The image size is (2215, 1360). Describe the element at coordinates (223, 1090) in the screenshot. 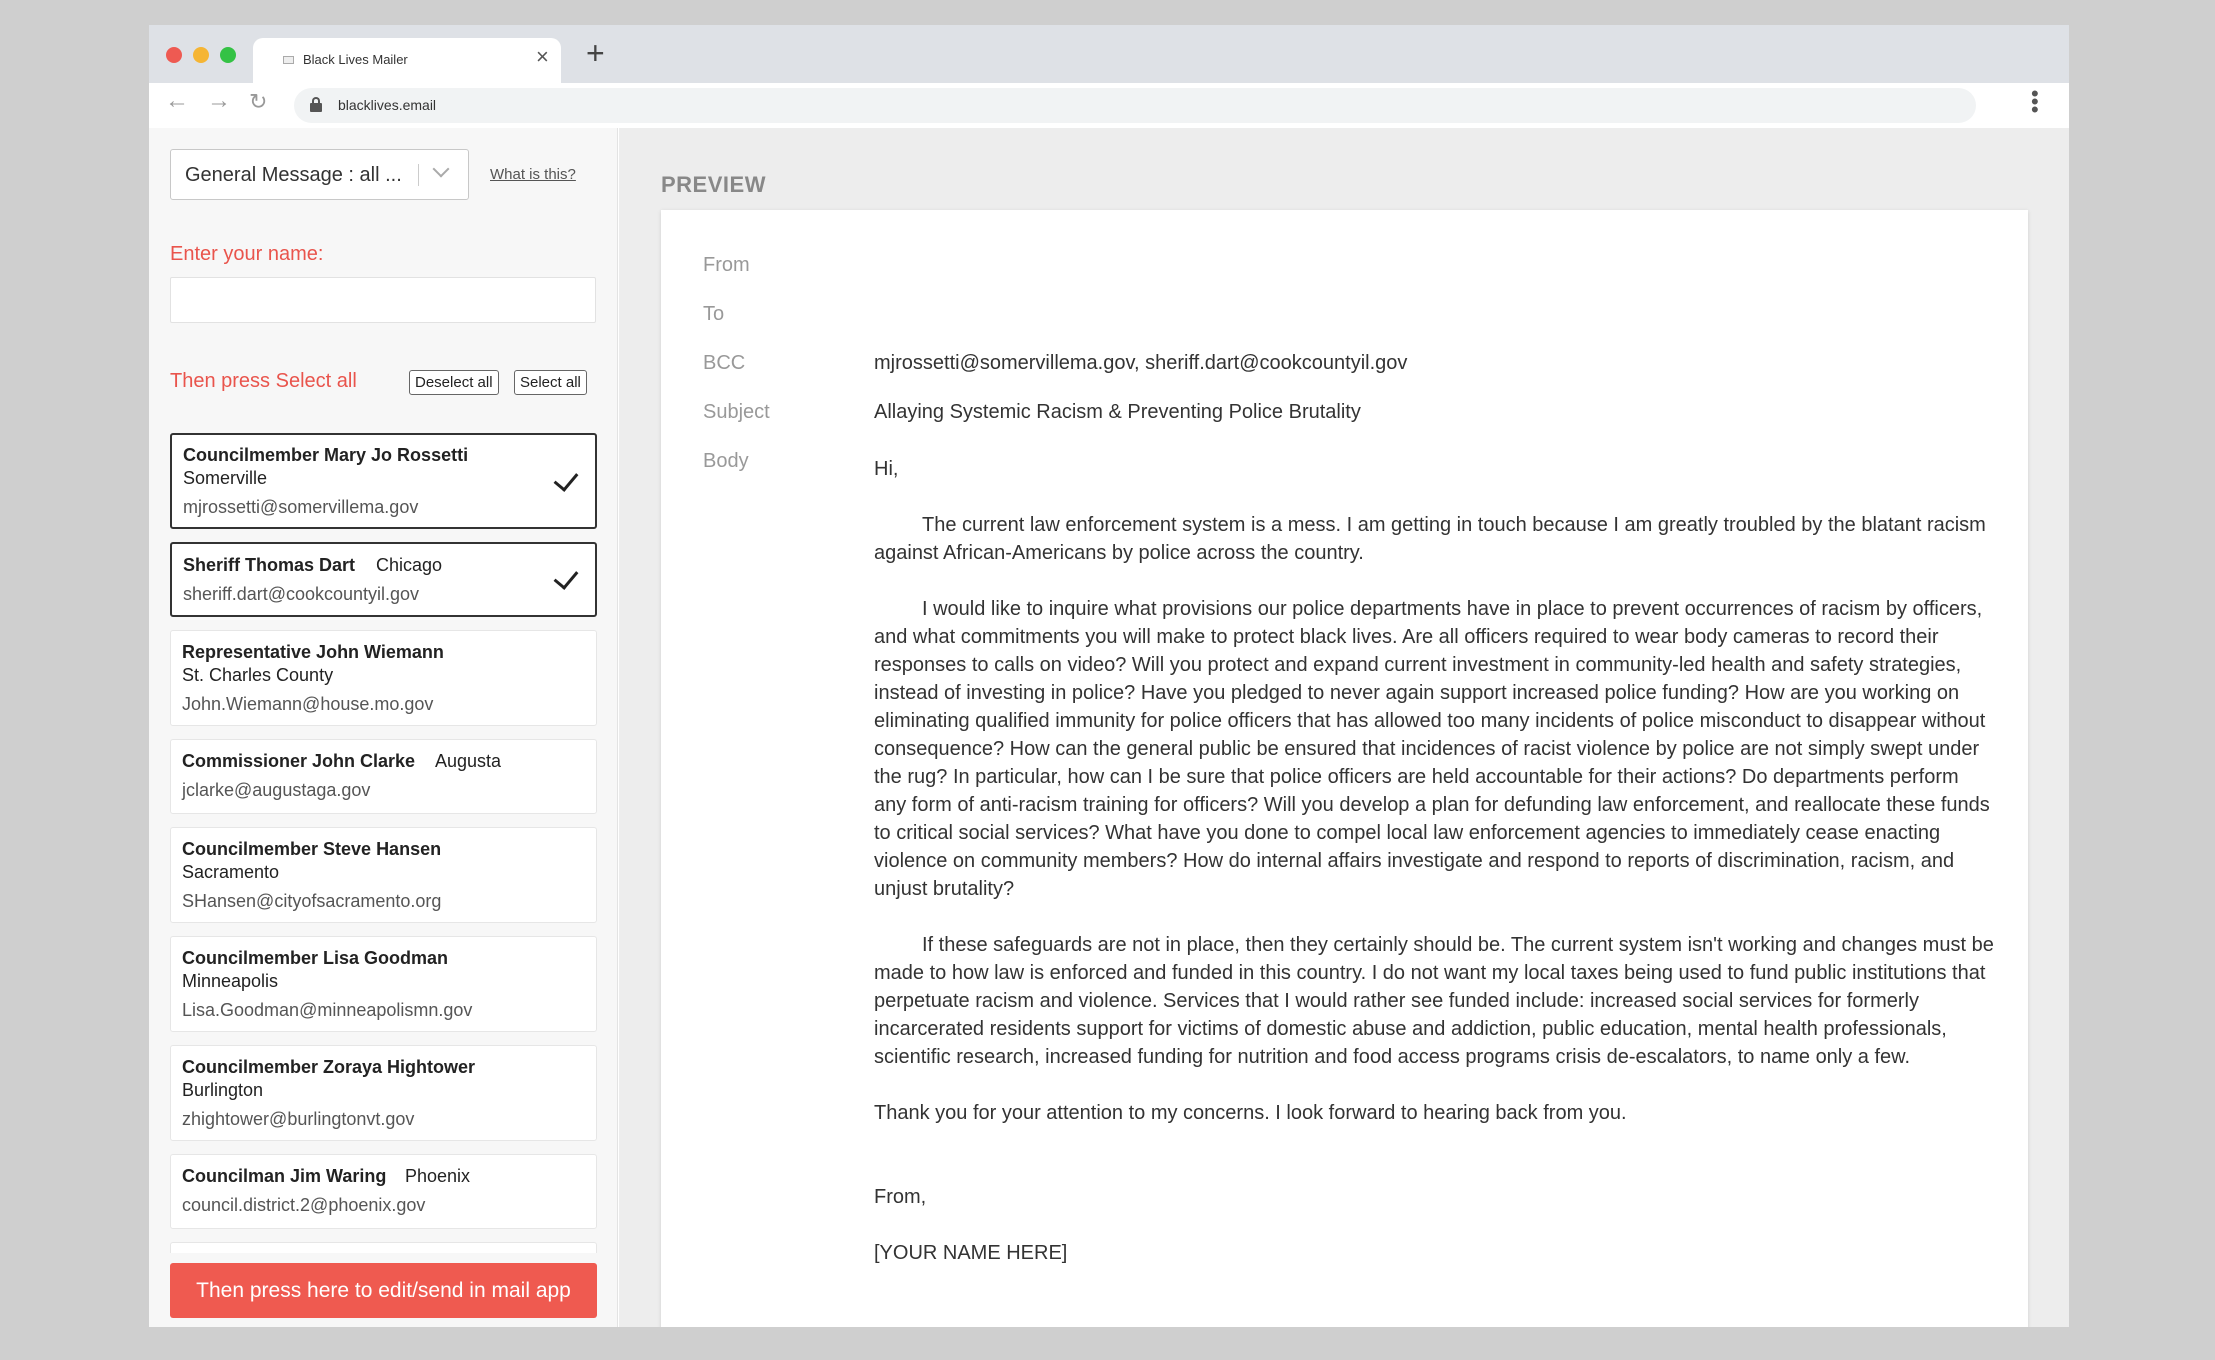

I see `contact-city: Burlington` at that location.